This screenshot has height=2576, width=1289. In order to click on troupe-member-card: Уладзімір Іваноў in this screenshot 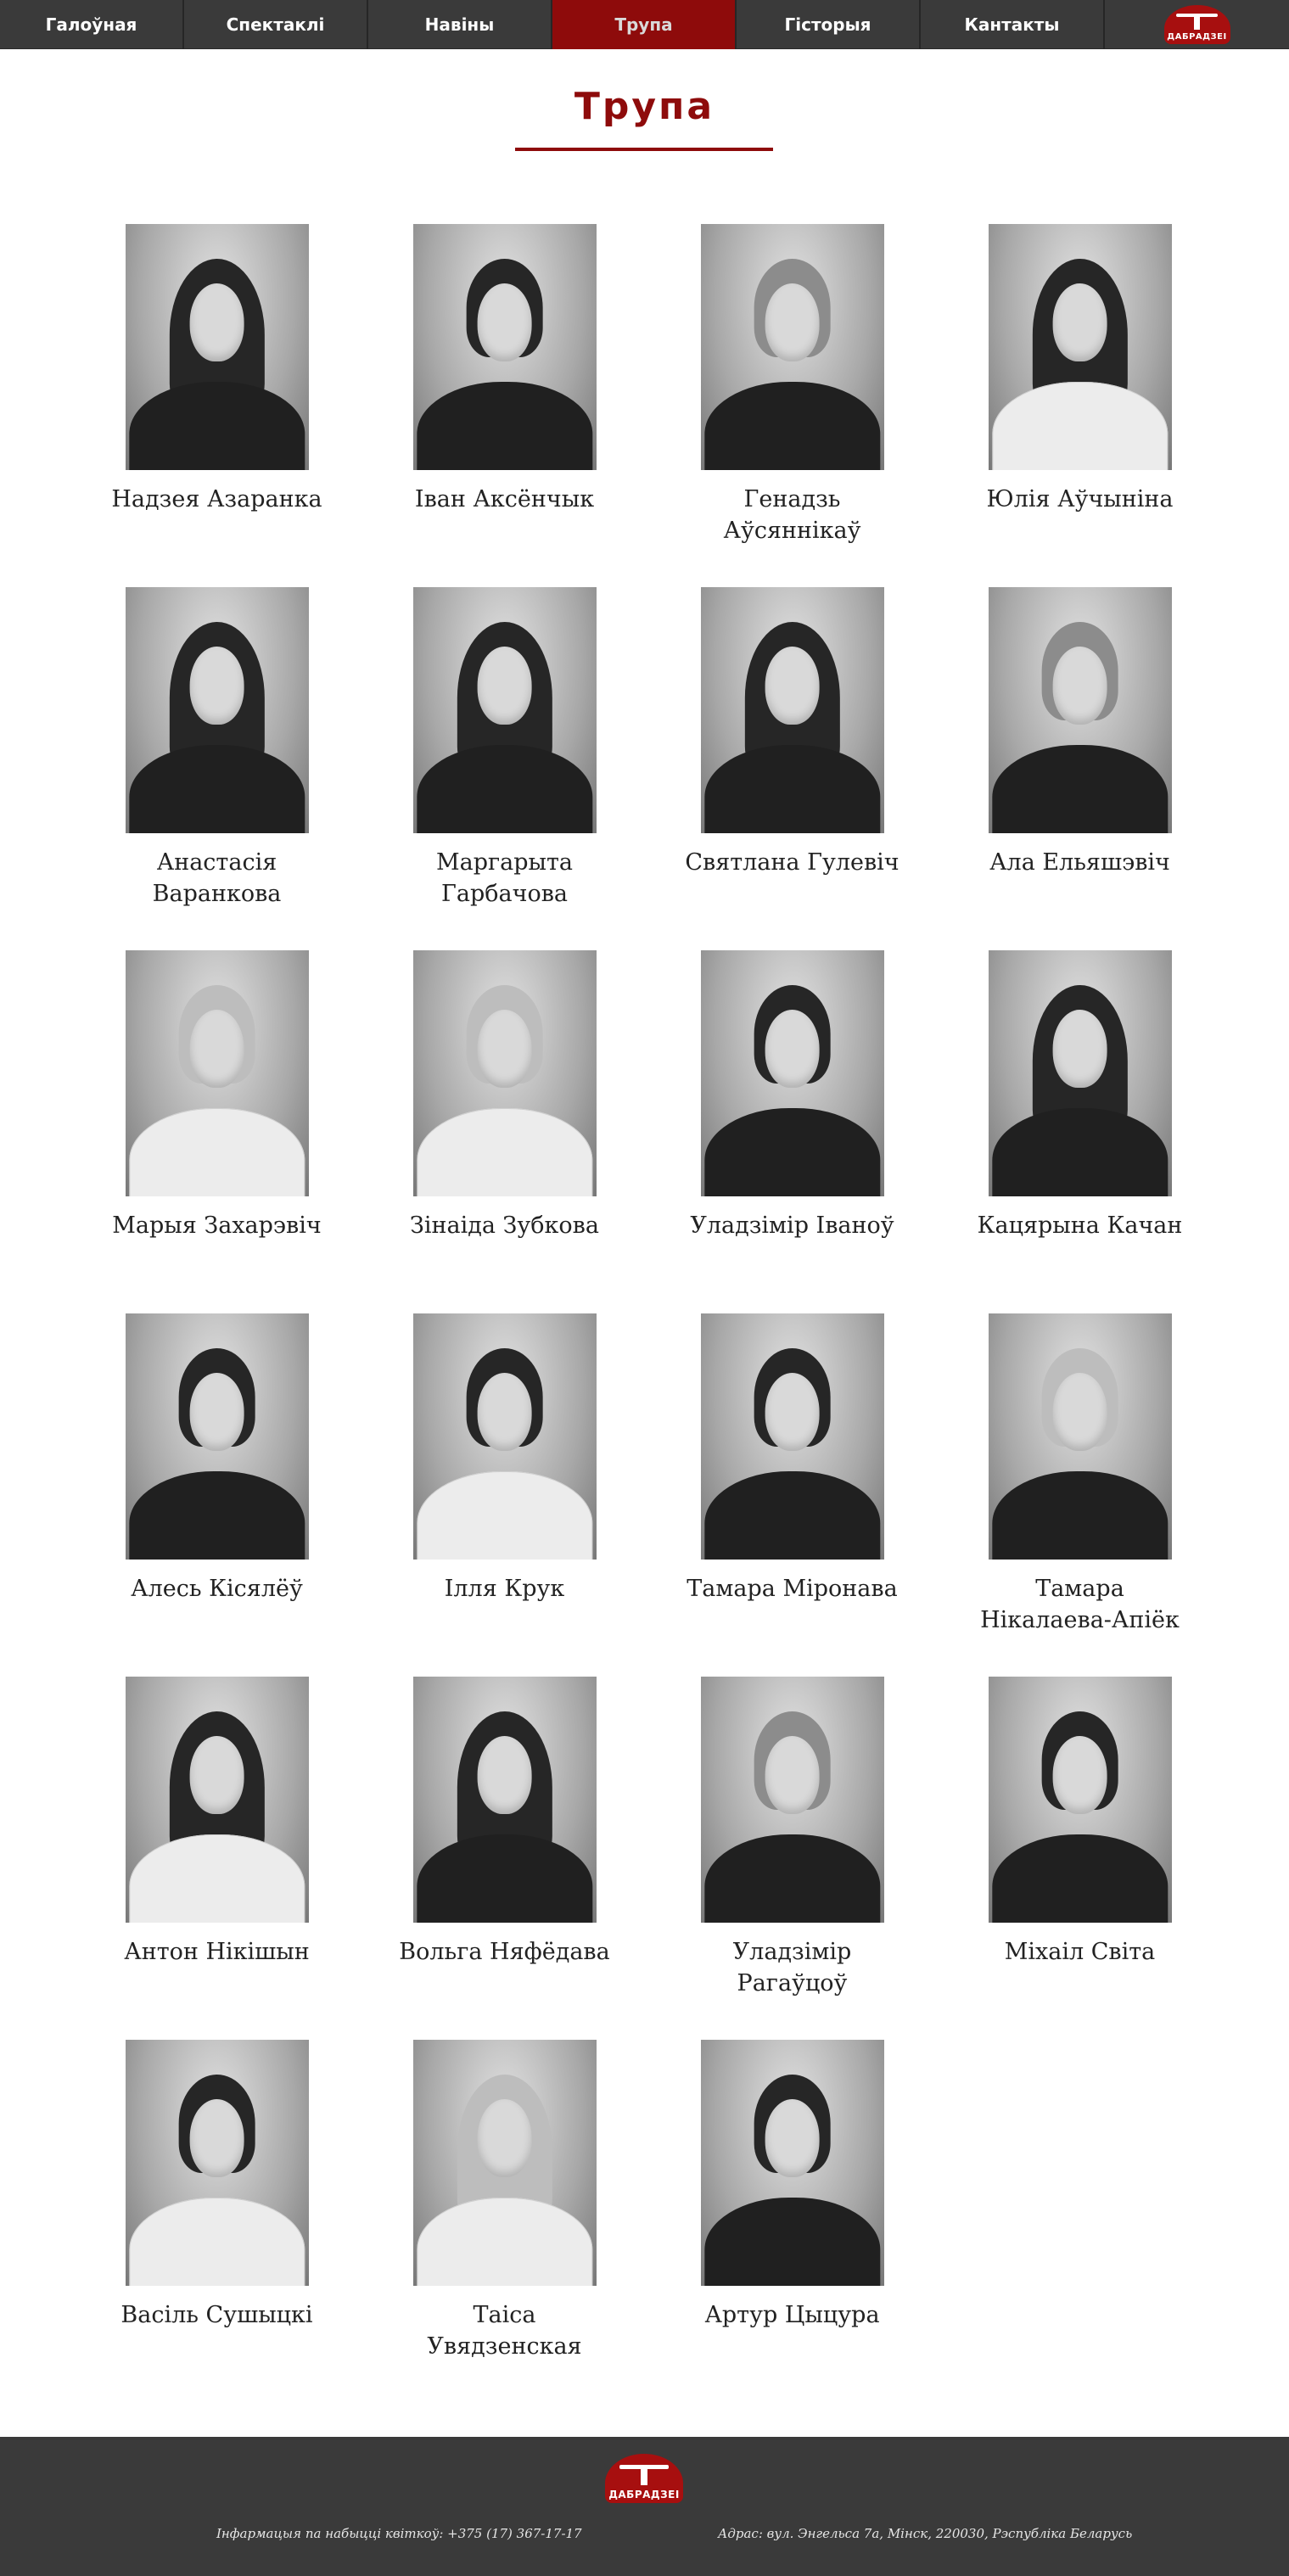, I will do `click(792, 1132)`.